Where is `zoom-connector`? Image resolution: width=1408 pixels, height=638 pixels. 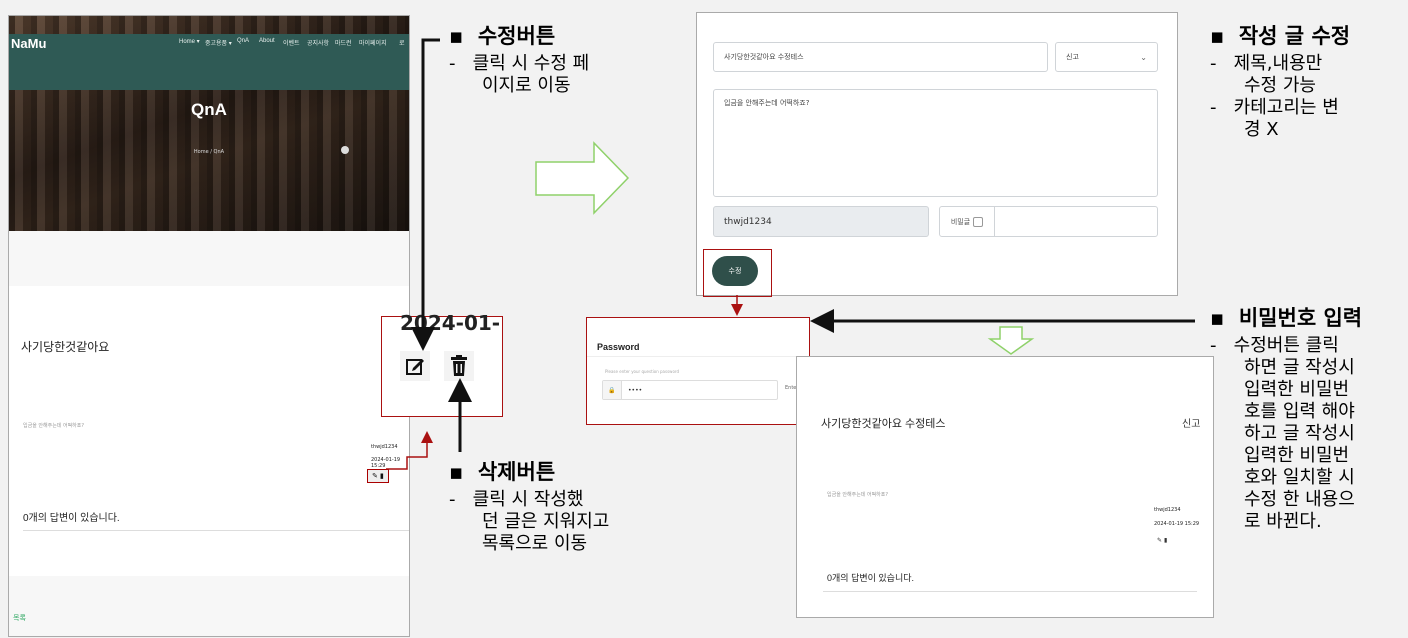 zoom-connector is located at coordinates (409, 450).